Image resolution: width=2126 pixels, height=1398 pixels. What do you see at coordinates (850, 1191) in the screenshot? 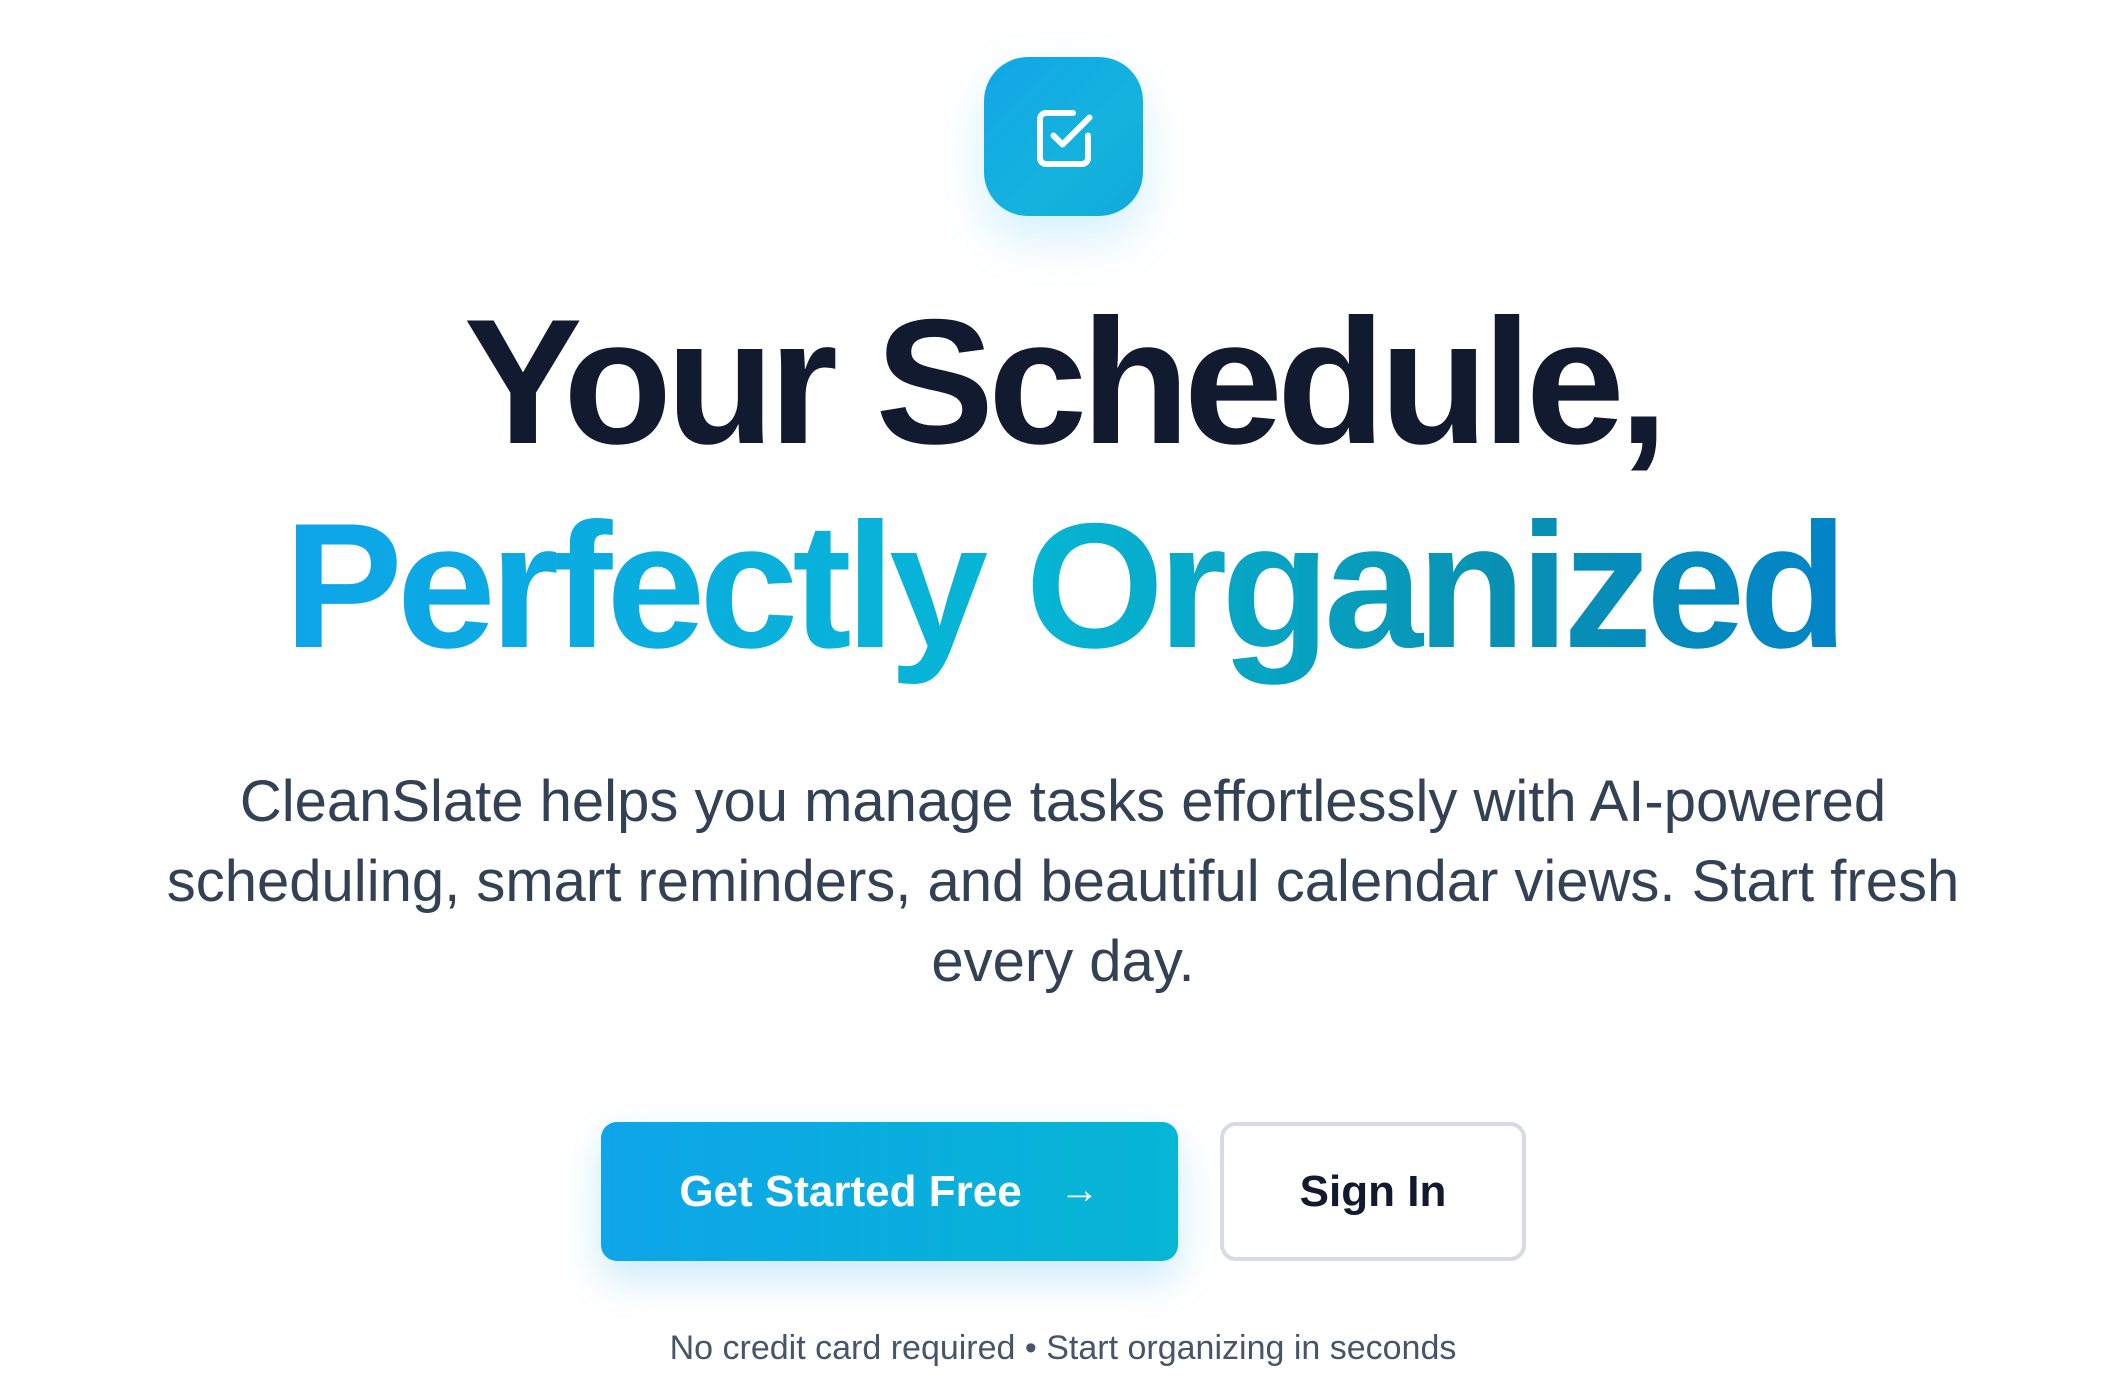
I see `get-started-button-label: Get Started Free` at bounding box center [850, 1191].